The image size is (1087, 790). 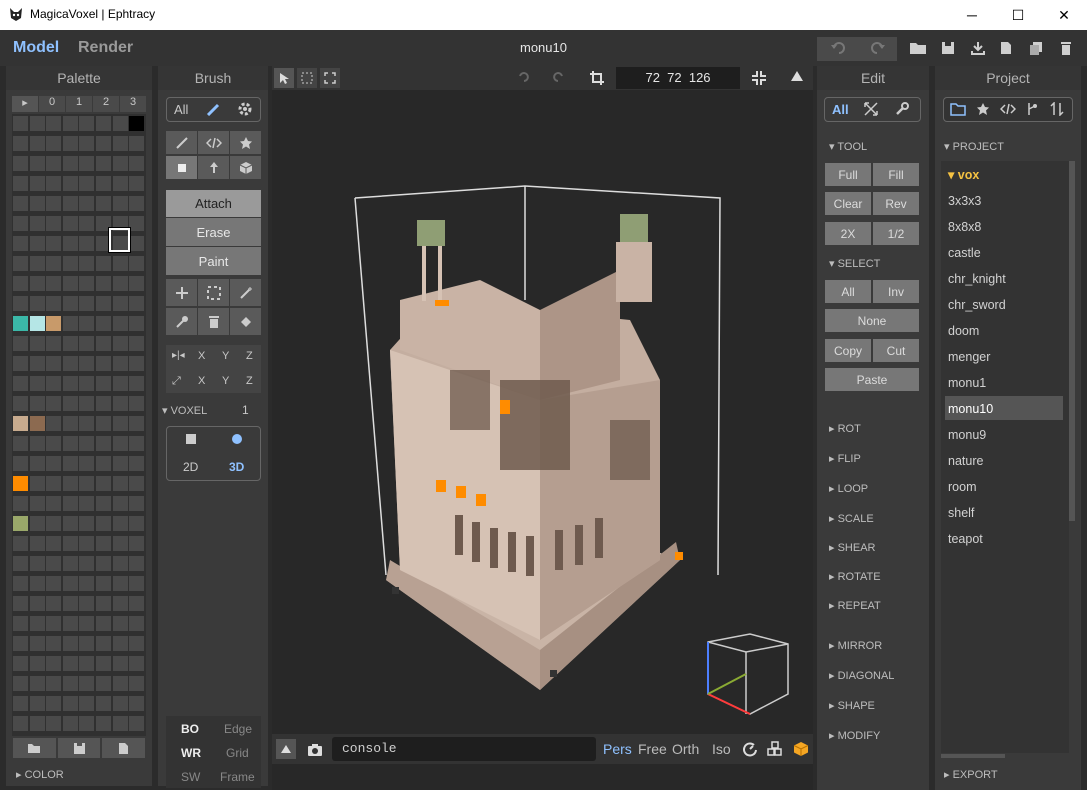 What do you see at coordinates (597, 78) in the screenshot?
I see `crop-icon` at bounding box center [597, 78].